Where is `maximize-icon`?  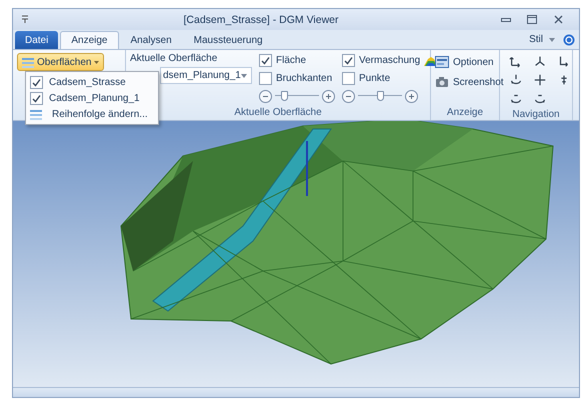
maximize-icon is located at coordinates (532, 19).